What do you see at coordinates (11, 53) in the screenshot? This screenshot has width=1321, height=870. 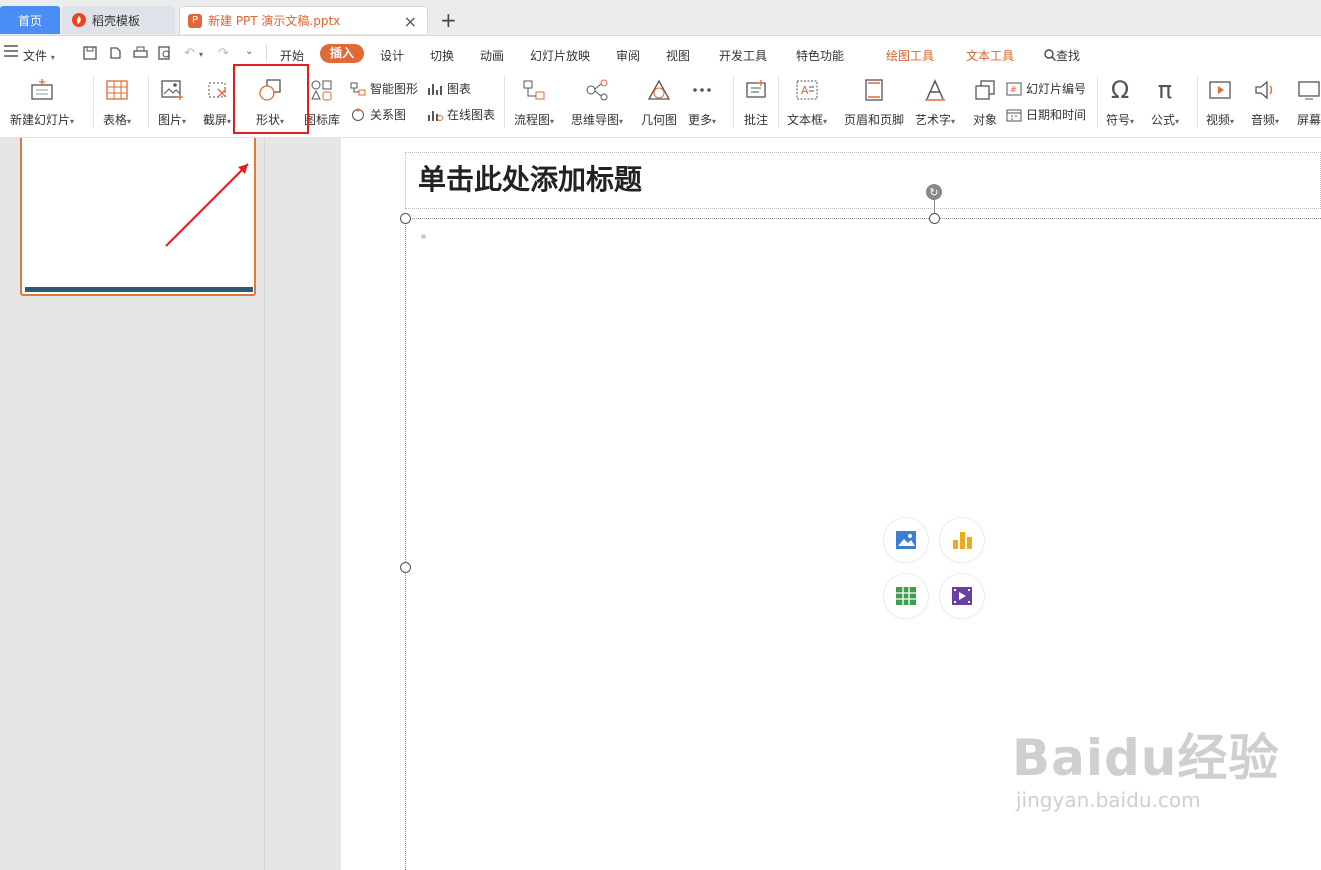 I see `hamburger-menu-icon` at bounding box center [11, 53].